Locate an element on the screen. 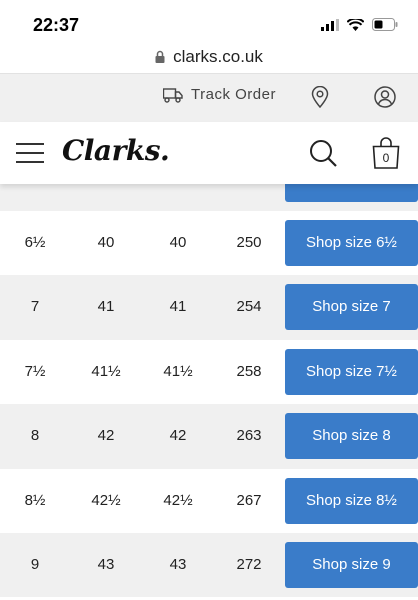 Image resolution: width=418 pixels, height=600 pixels. eu-size: 42½ is located at coordinates (106, 500).